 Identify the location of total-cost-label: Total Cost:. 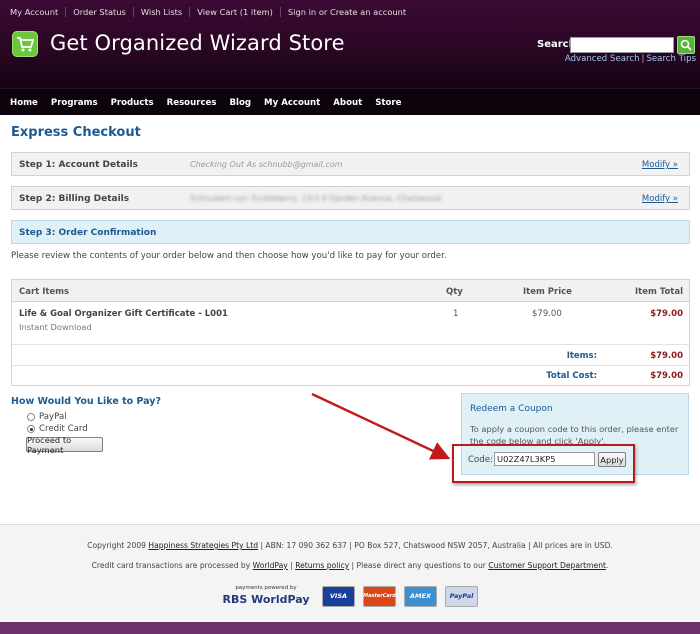
(571, 376).